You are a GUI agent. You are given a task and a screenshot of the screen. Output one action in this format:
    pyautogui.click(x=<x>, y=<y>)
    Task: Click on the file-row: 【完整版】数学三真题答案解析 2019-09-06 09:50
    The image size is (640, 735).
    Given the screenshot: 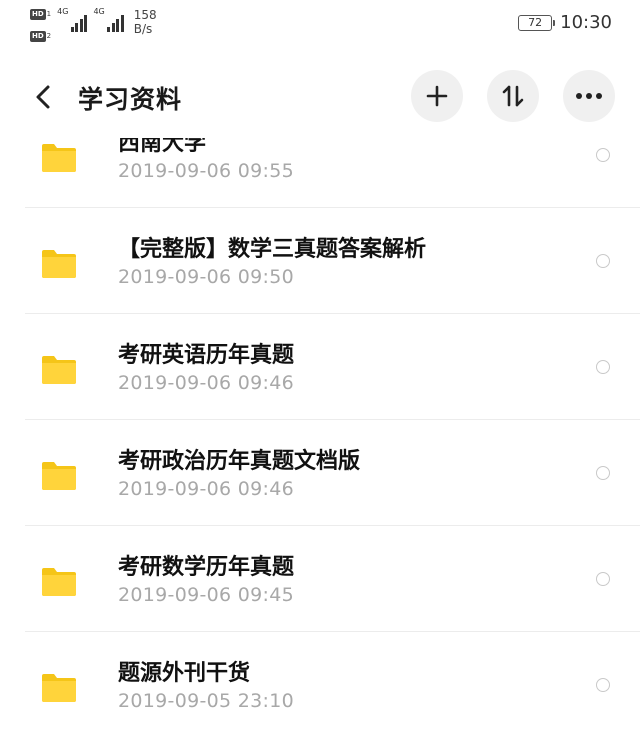 What is the action you would take?
    pyautogui.click(x=320, y=261)
    